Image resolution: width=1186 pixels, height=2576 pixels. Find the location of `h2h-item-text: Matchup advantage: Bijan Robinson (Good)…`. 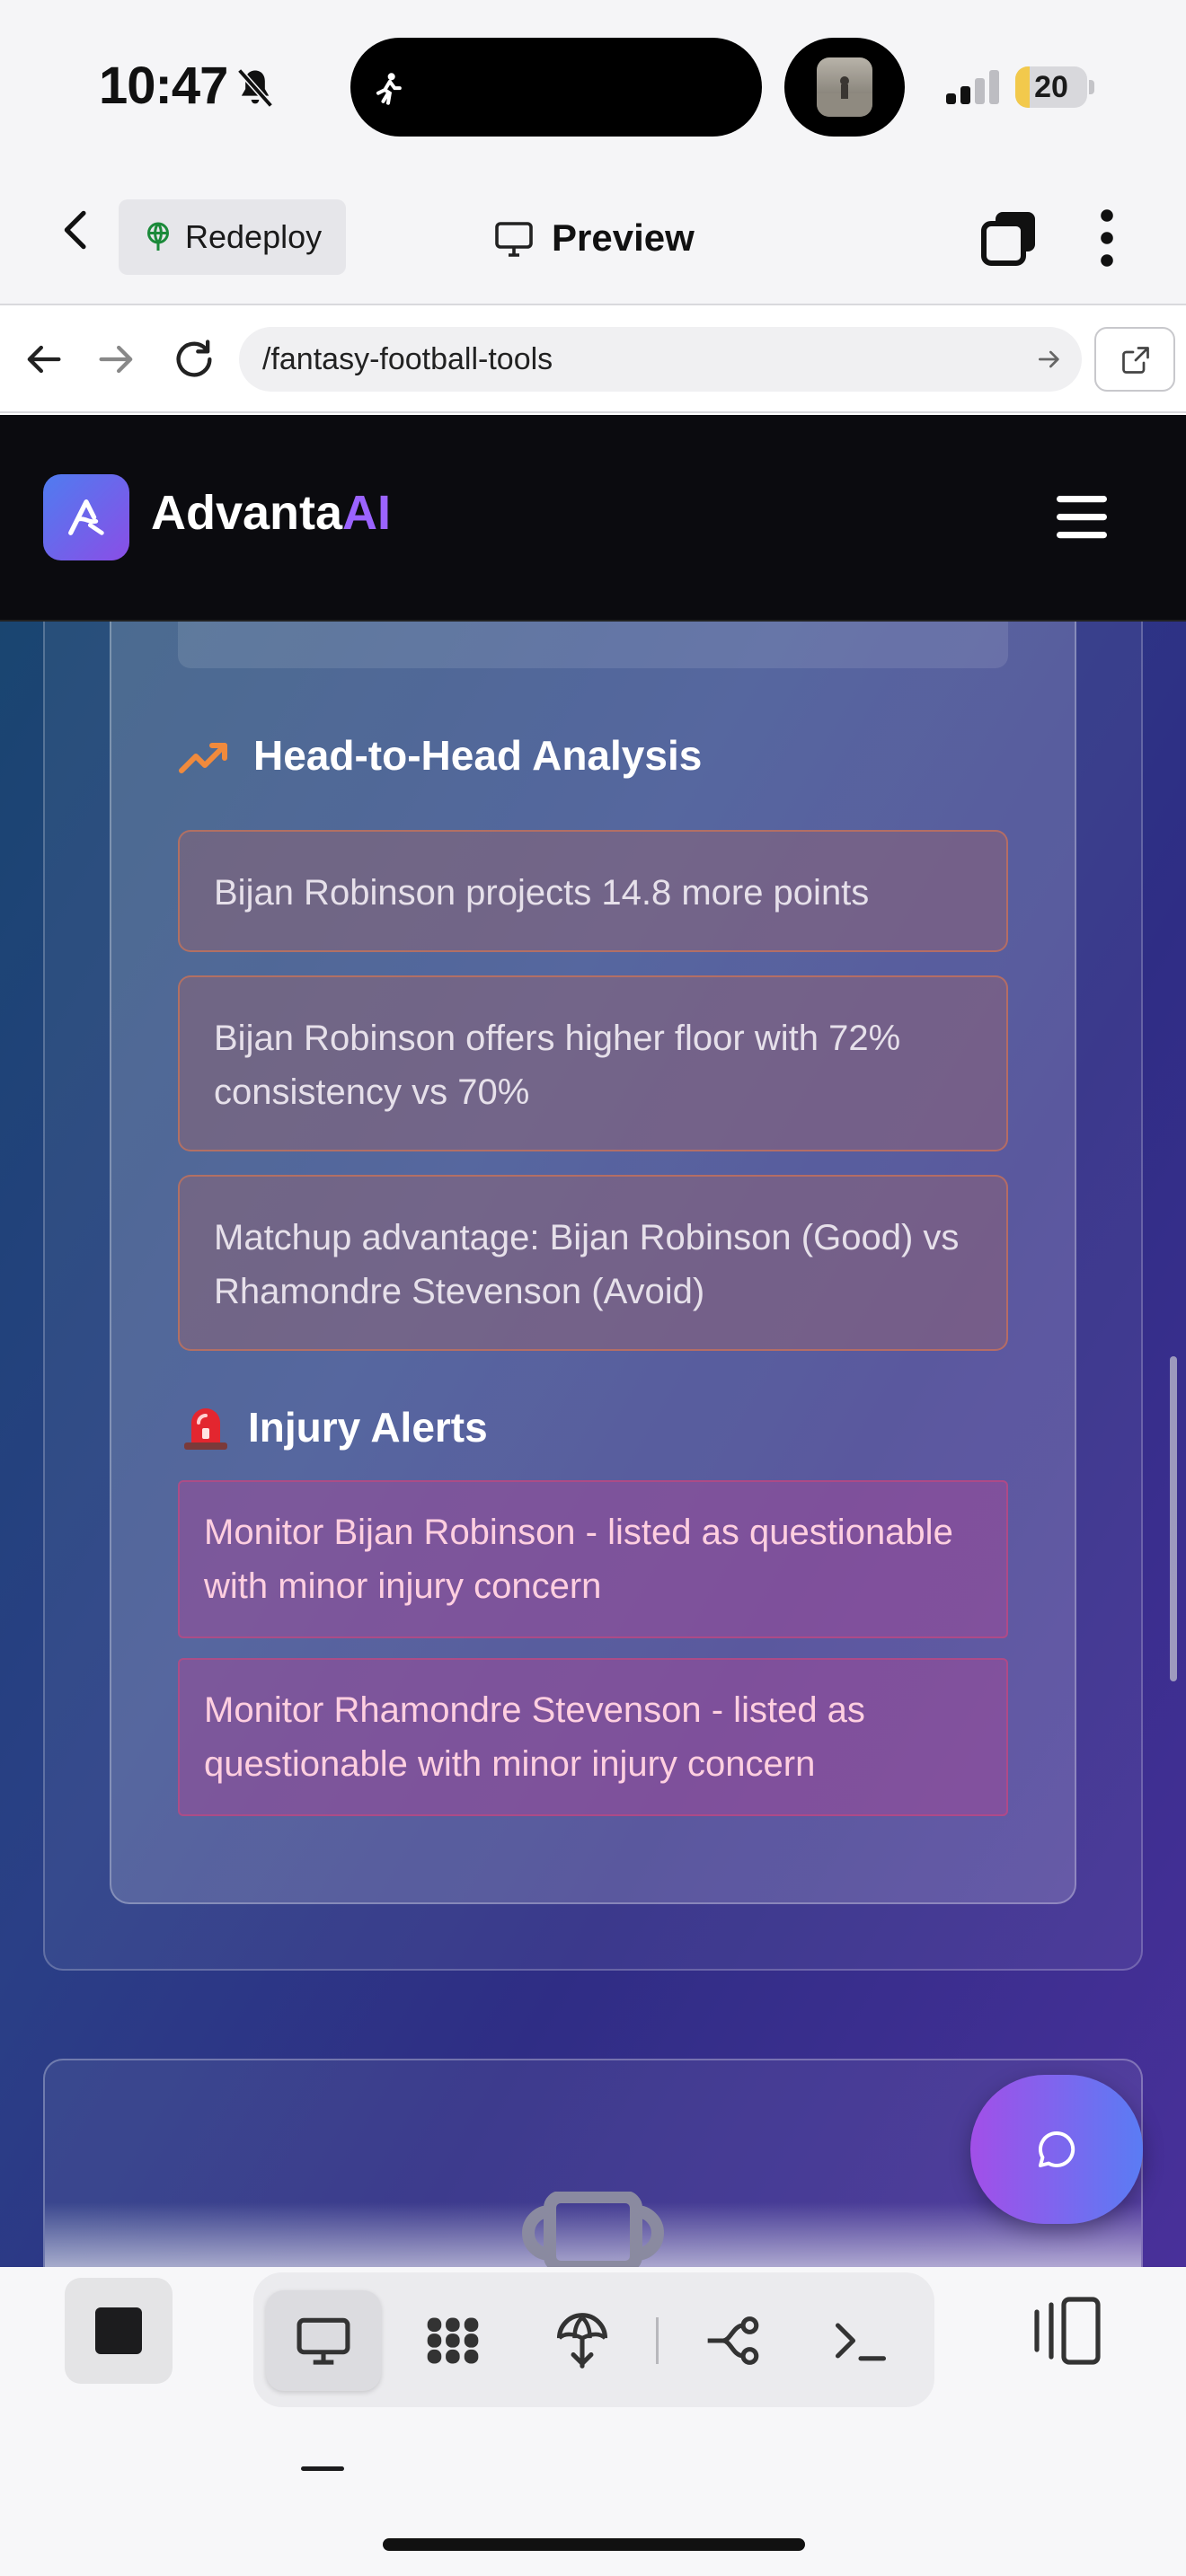

h2h-item-text: Matchup advantage: Bijan Robinson (Good)… is located at coordinates (587, 1264).